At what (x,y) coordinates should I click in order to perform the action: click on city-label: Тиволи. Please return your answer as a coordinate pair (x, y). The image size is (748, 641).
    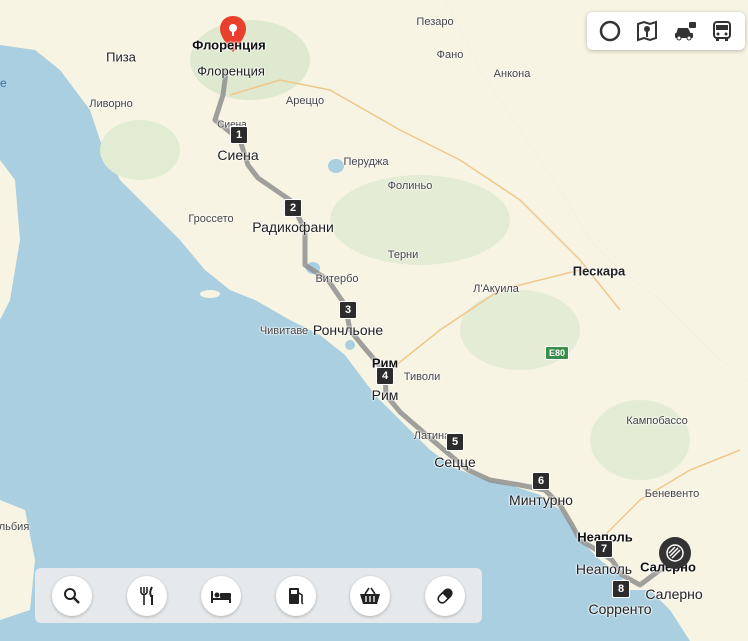
    Looking at the image, I should click on (422, 377).